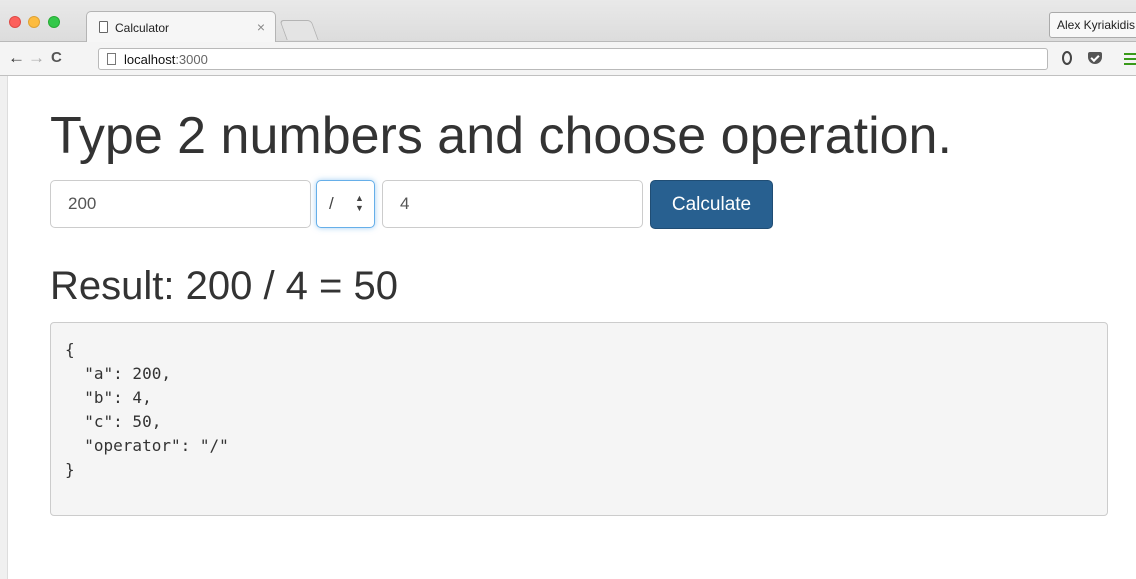  What do you see at coordinates (34, 22) in the screenshot?
I see `minimize-window-button` at bounding box center [34, 22].